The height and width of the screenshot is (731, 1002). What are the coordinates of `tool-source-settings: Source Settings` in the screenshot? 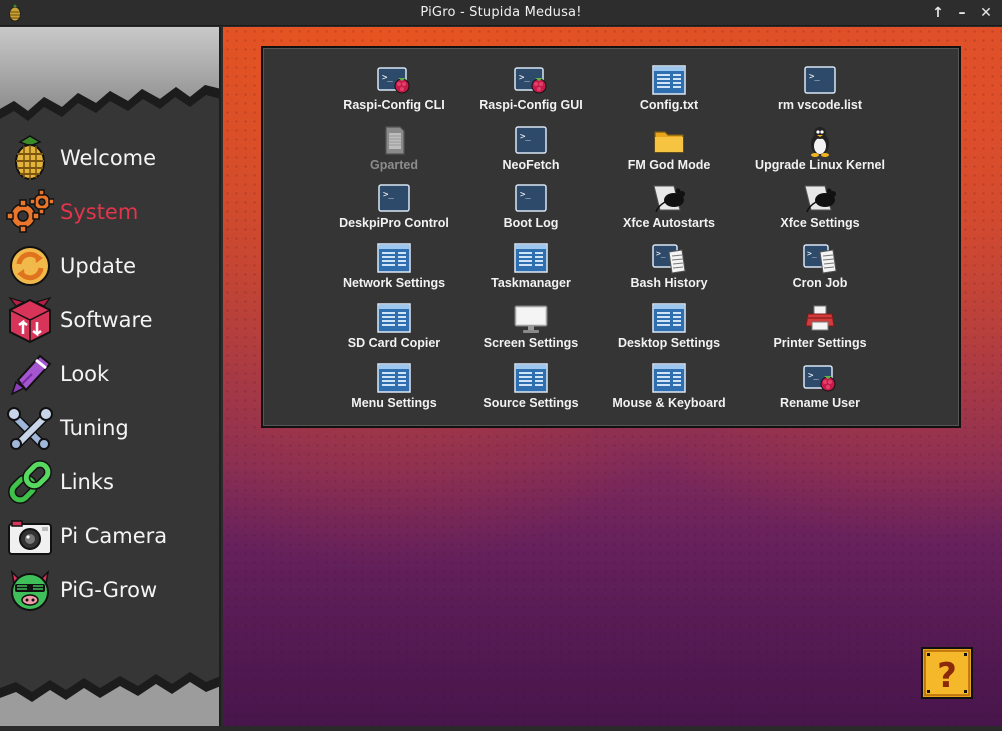 It's located at (531, 391).